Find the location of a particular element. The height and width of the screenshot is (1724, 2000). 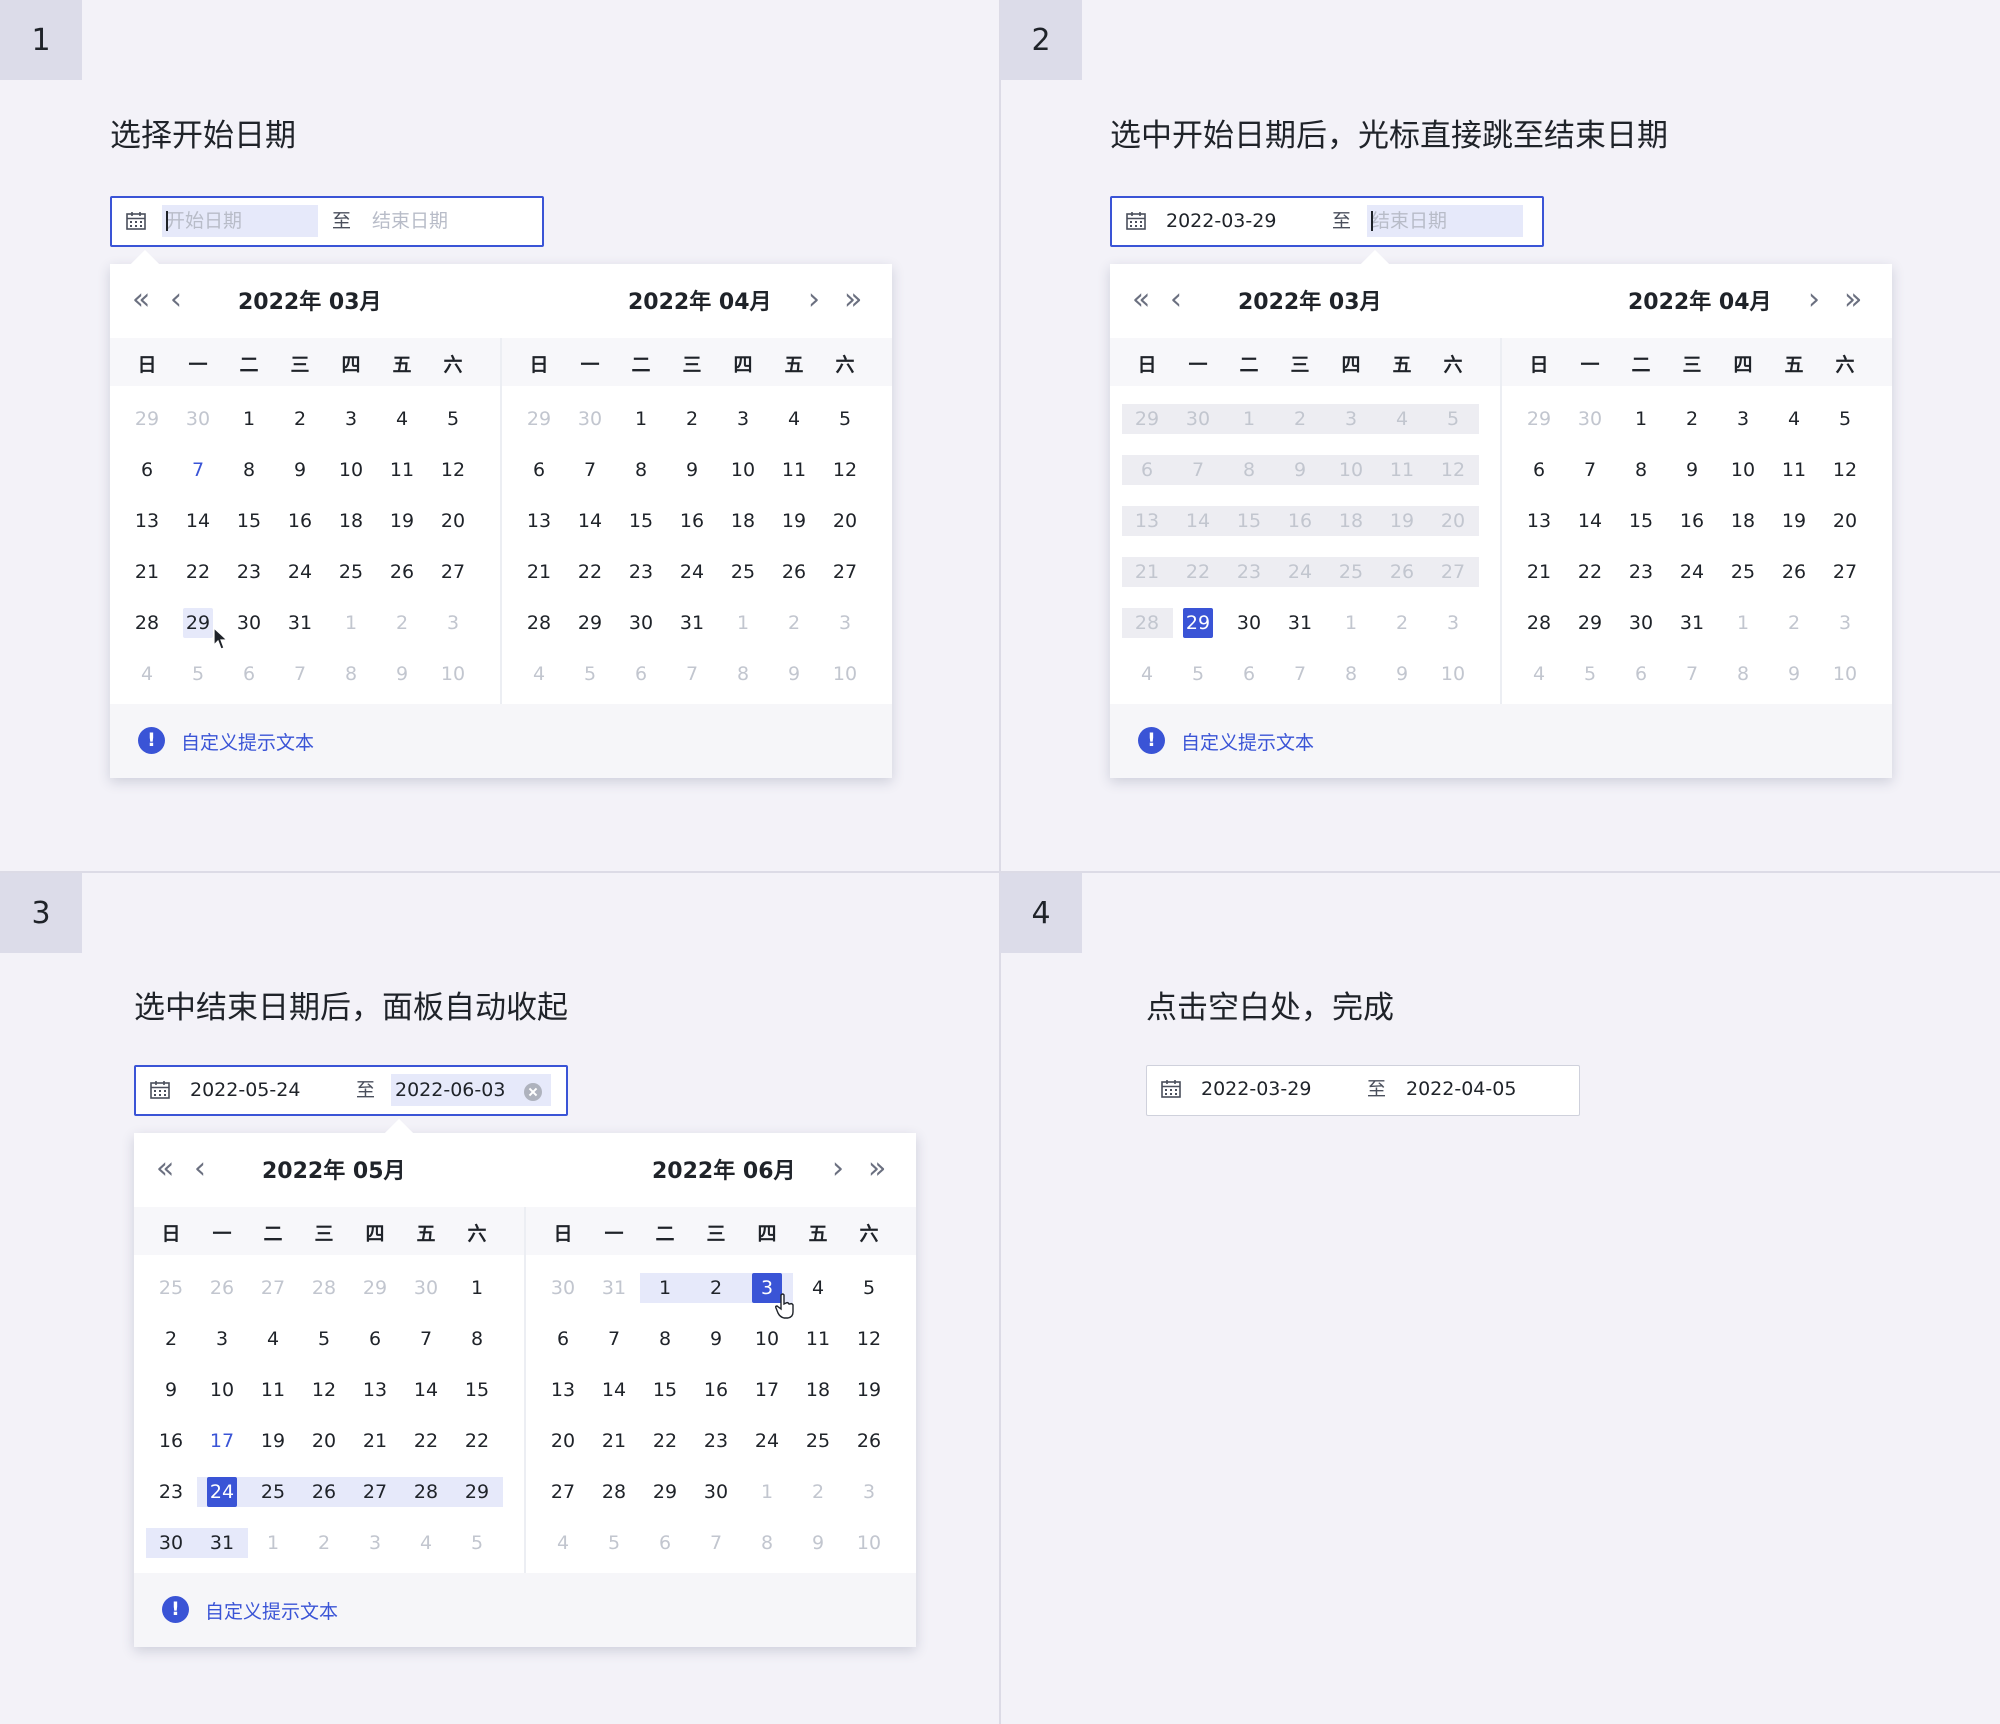

date-range-input: 开始日期 至 结束日期 is located at coordinates (327, 221).